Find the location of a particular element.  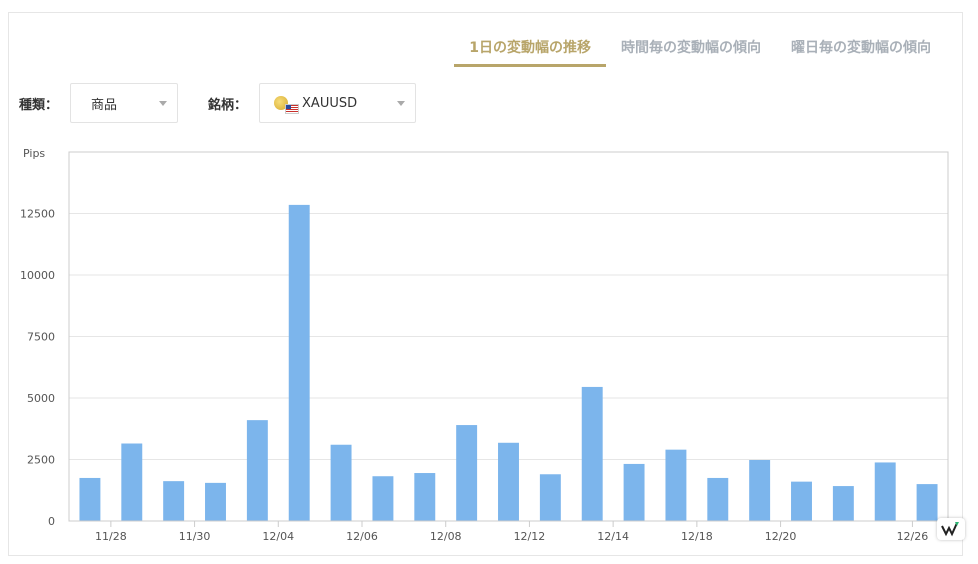

y-tick-labels: 0 2500 5000 7500 10000 12500 is located at coordinates (37, 368).